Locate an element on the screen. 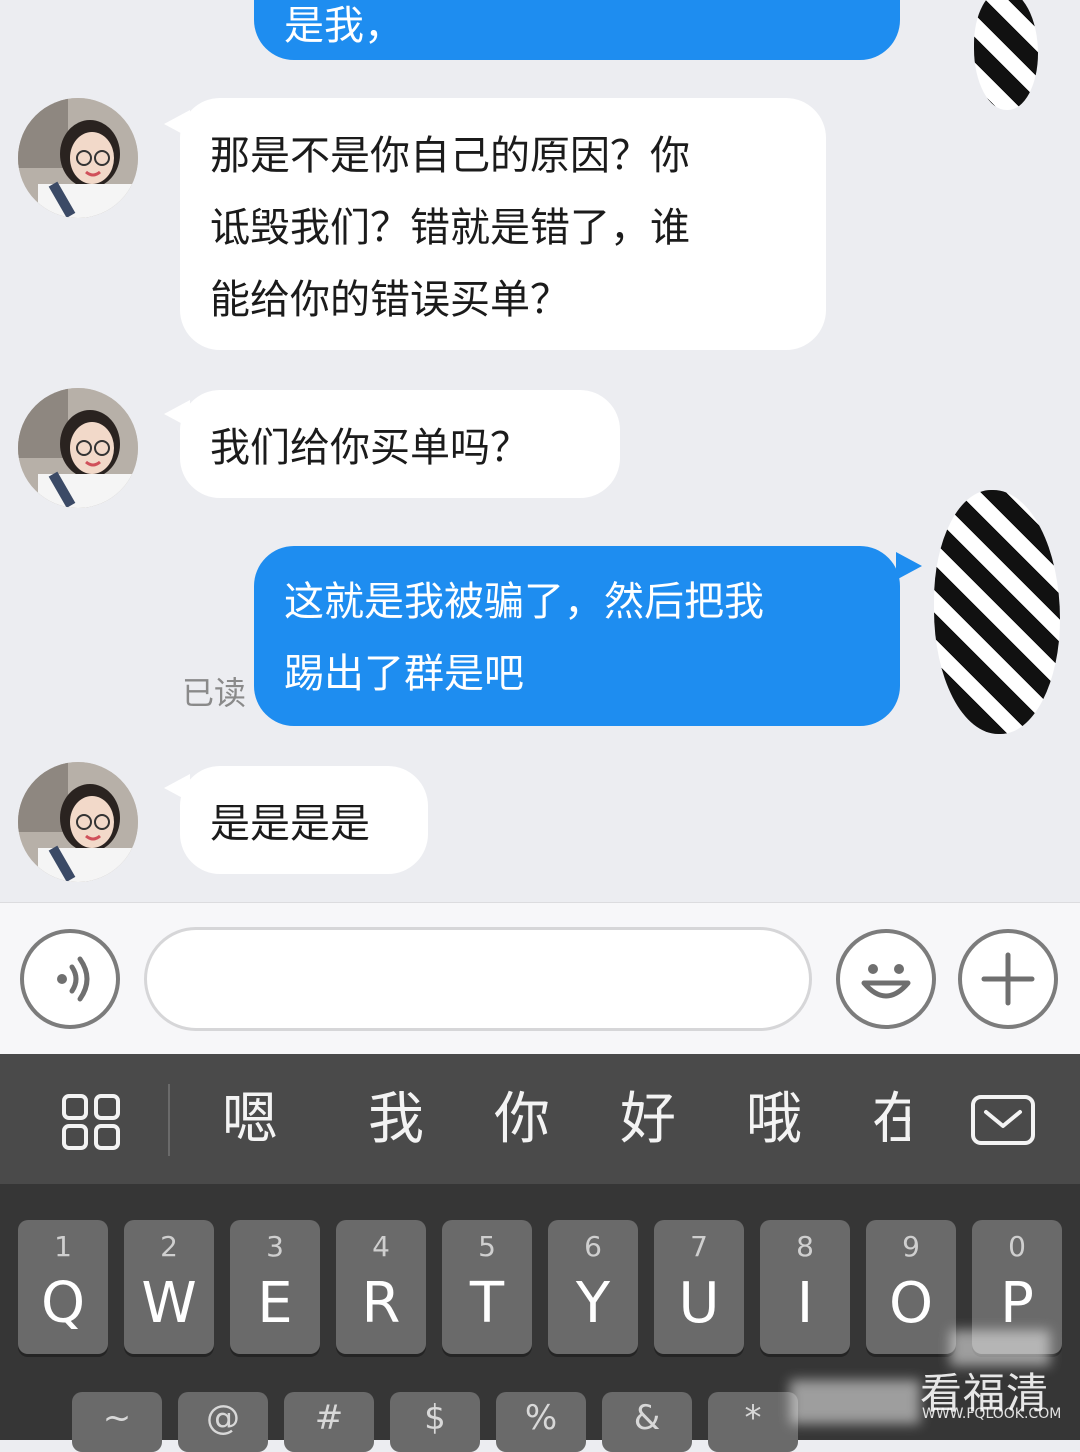 This screenshot has width=1080, height=1452. voice-button is located at coordinates (70, 979).